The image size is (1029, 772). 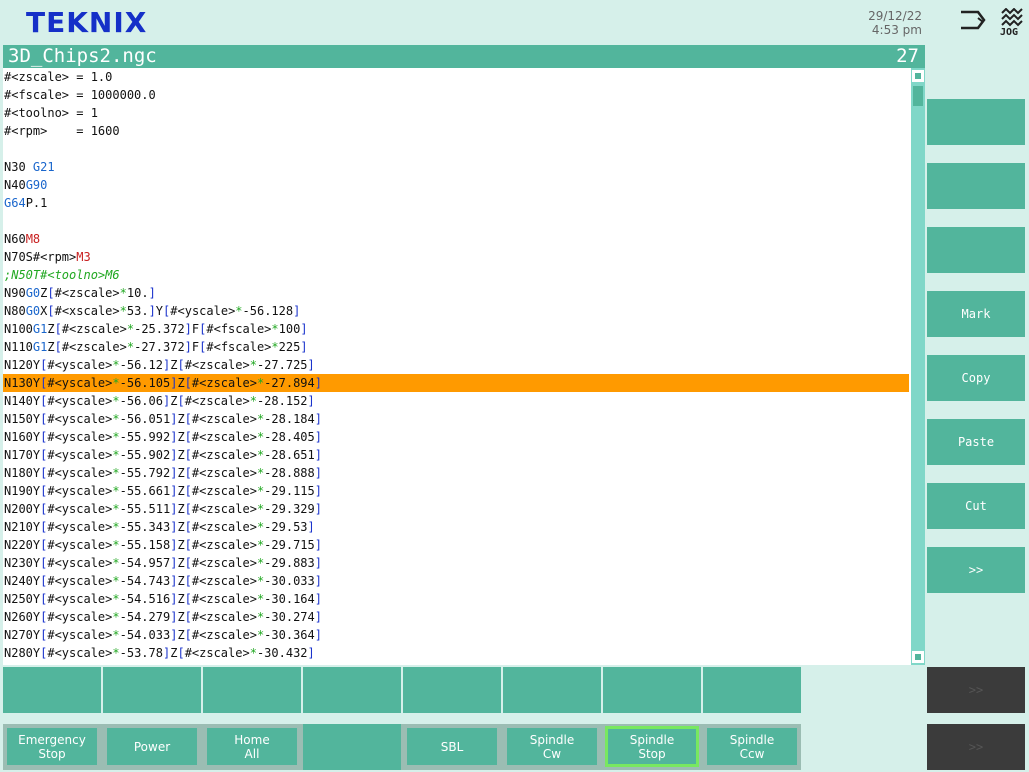 I want to click on code-line: N90G0Z[#<zscale>*10.], so click(x=456, y=293).